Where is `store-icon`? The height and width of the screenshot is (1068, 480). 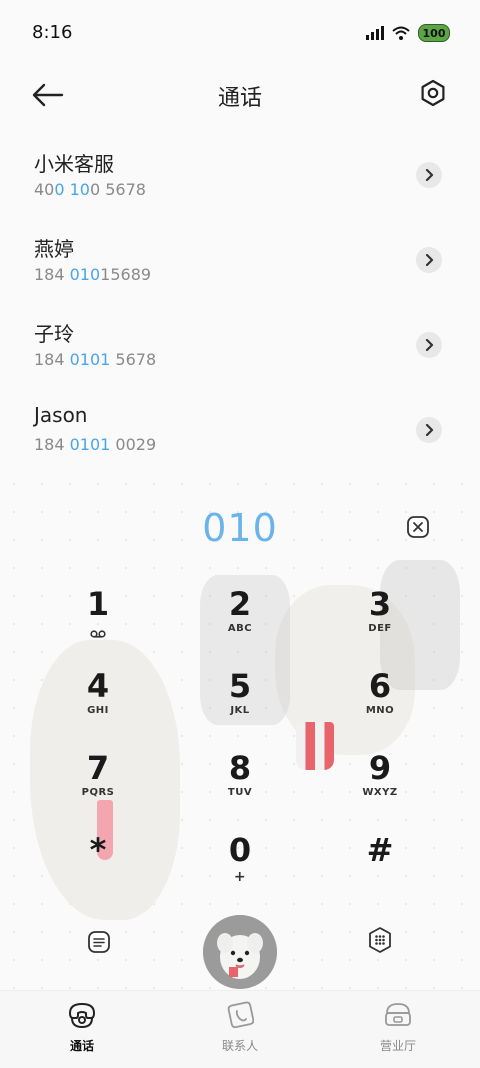
store-icon is located at coordinates (398, 1014).